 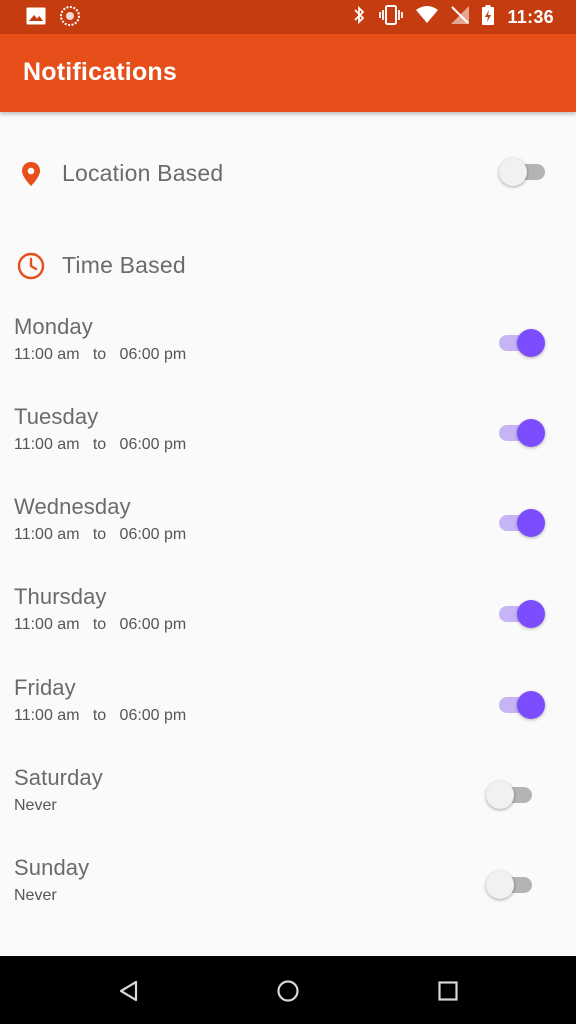 What do you see at coordinates (56, 416) in the screenshot?
I see `day-name: Tuesday` at bounding box center [56, 416].